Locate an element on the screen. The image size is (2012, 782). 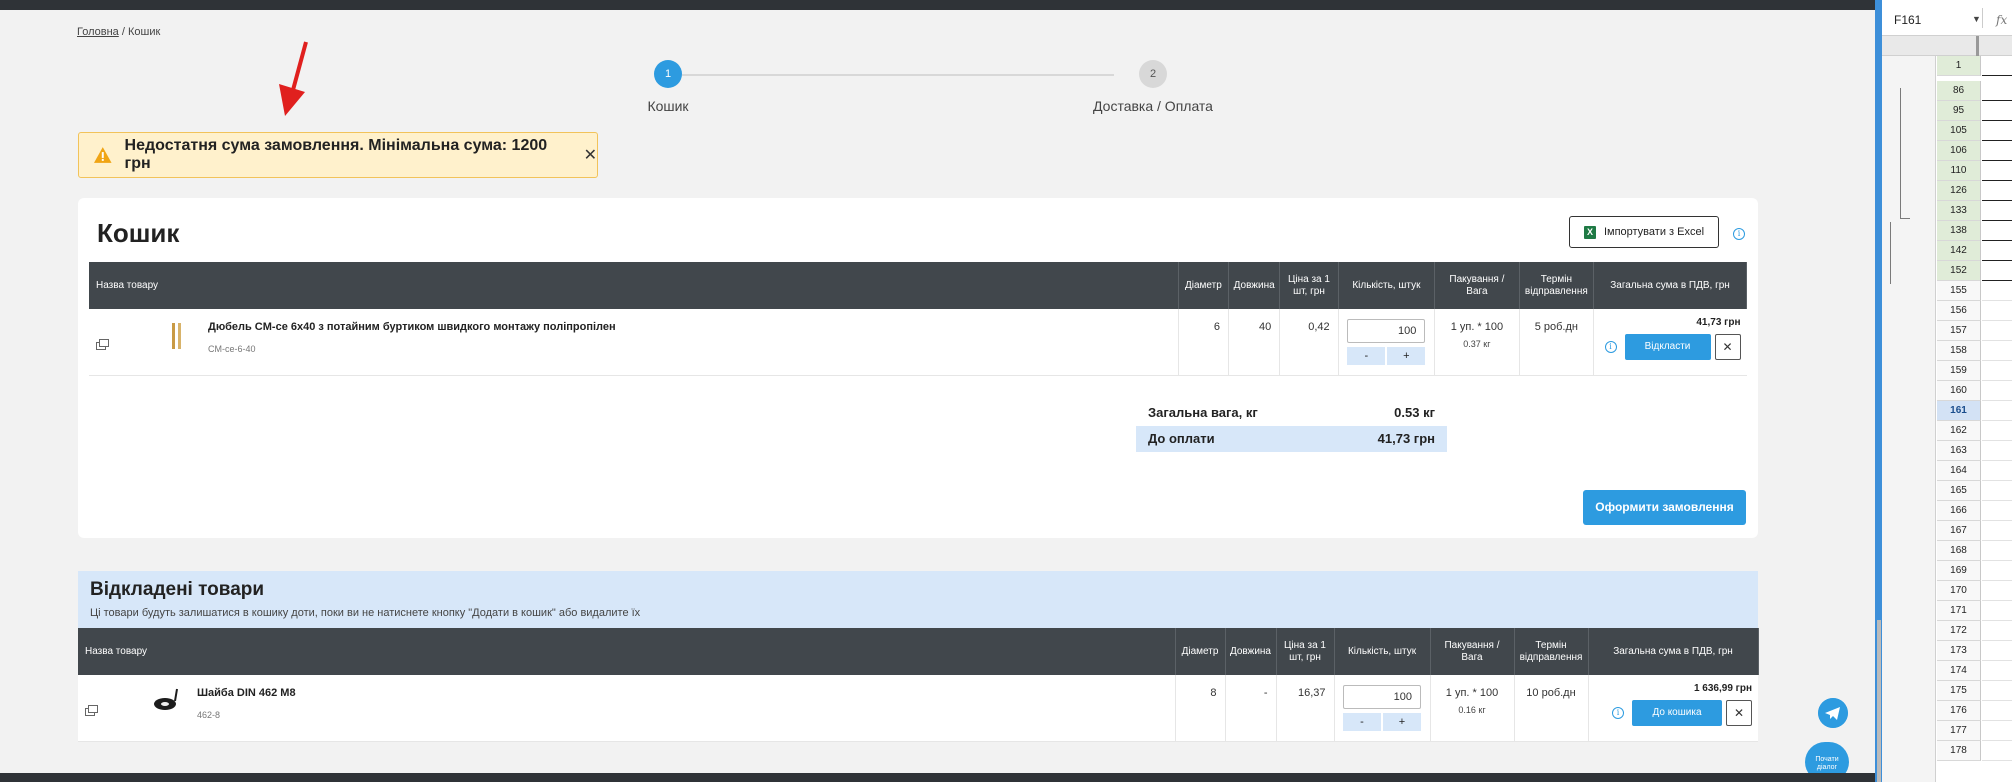
step-cart: 1 Кошик is located at coordinates (668, 87).